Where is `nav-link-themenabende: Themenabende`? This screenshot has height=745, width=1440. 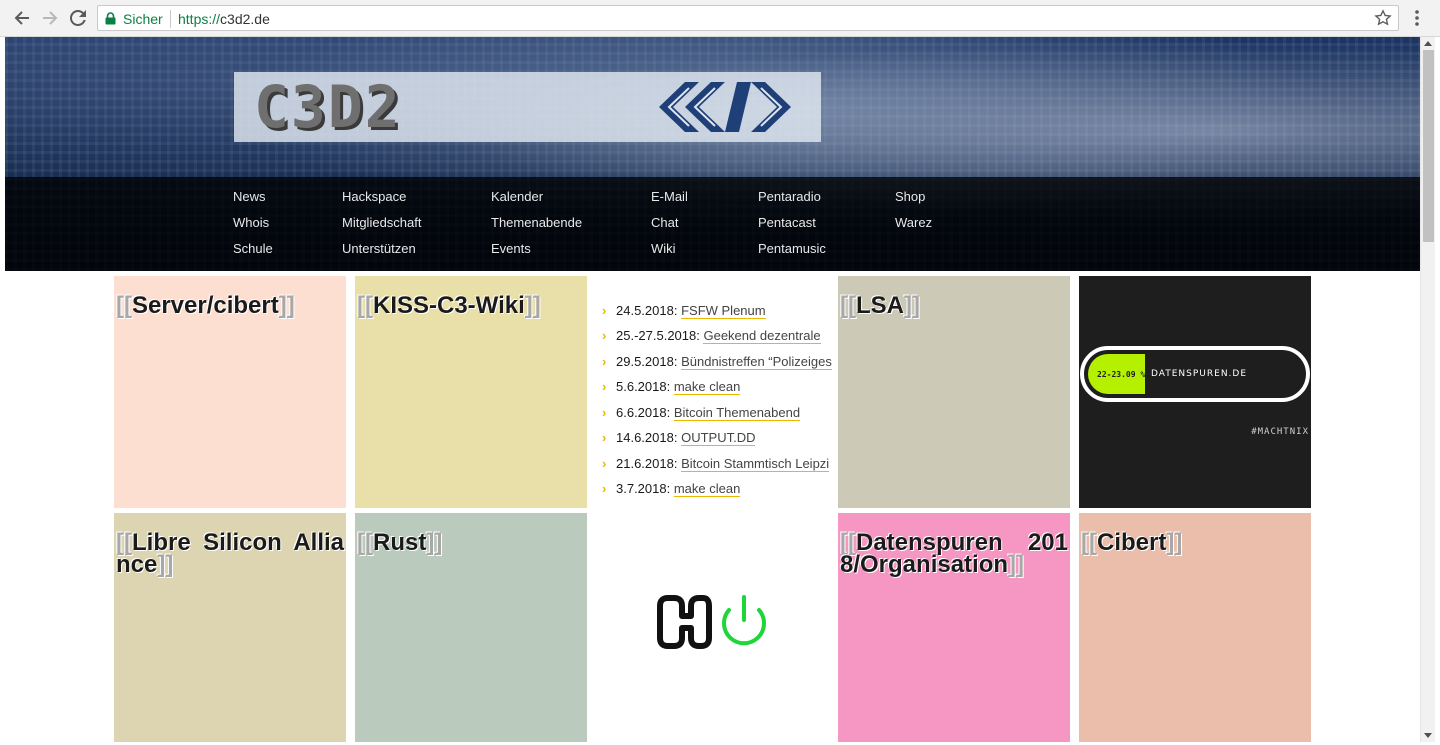 nav-link-themenabende: Themenabende is located at coordinates (536, 226).